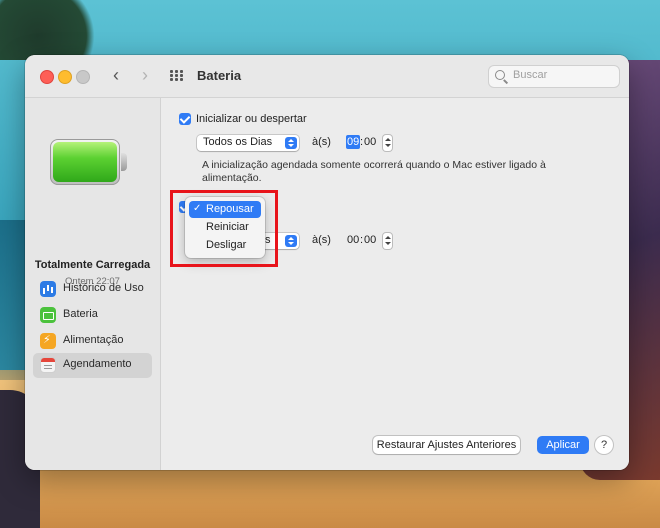 The width and height of the screenshot is (660, 528). Describe the element at coordinates (563, 445) in the screenshot. I see `apply-button: Aplicar` at that location.